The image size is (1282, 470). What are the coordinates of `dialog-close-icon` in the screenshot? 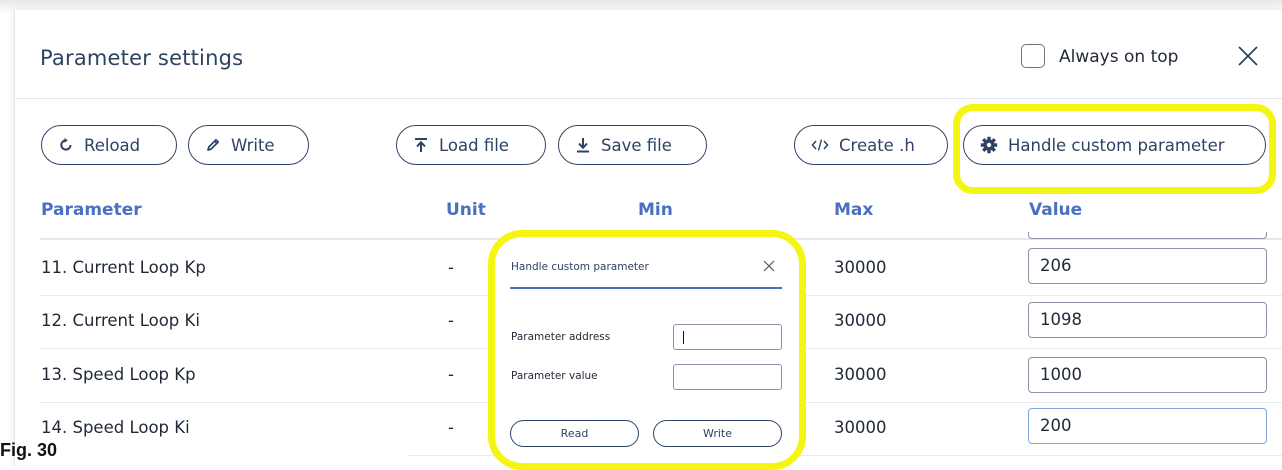 It's located at (769, 266).